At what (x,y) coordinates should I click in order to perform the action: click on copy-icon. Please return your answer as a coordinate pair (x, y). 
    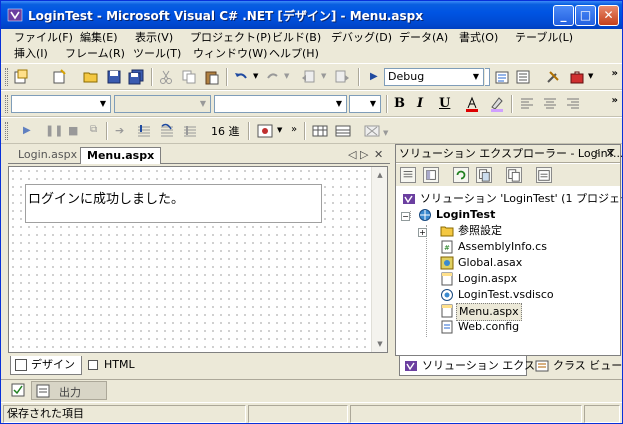
    Looking at the image, I should click on (189, 77).